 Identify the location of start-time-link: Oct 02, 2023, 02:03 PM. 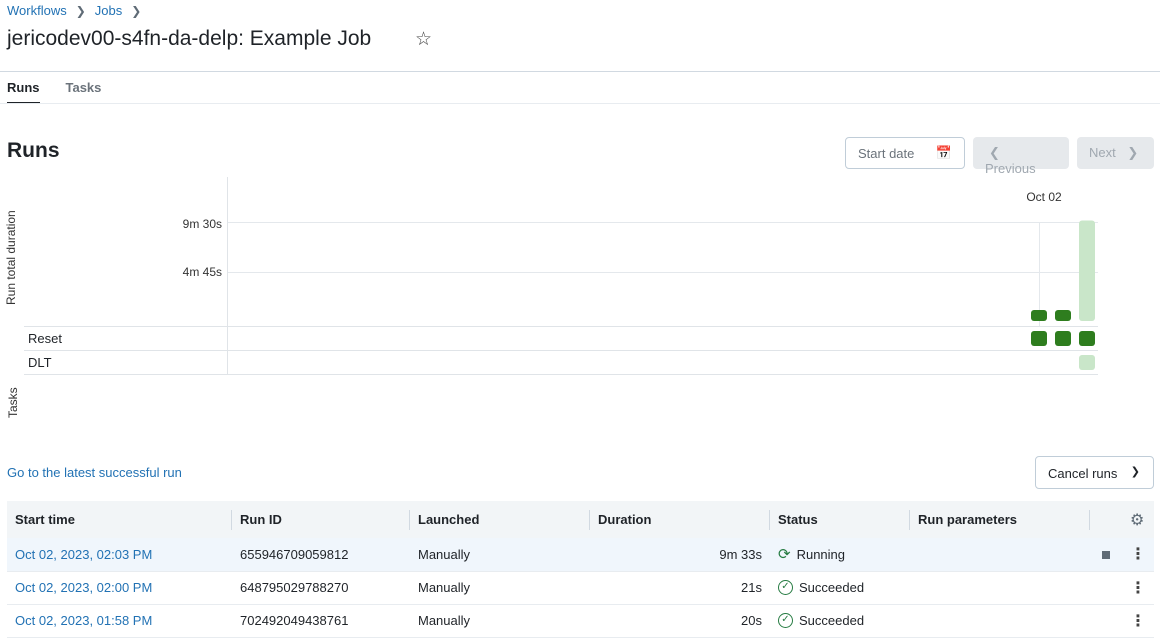
(83, 554).